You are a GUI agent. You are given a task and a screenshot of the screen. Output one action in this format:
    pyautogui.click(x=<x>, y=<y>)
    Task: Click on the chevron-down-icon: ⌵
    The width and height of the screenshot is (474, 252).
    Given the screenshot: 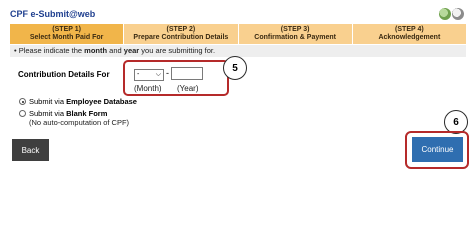 What is the action you would take?
    pyautogui.click(x=158, y=74)
    